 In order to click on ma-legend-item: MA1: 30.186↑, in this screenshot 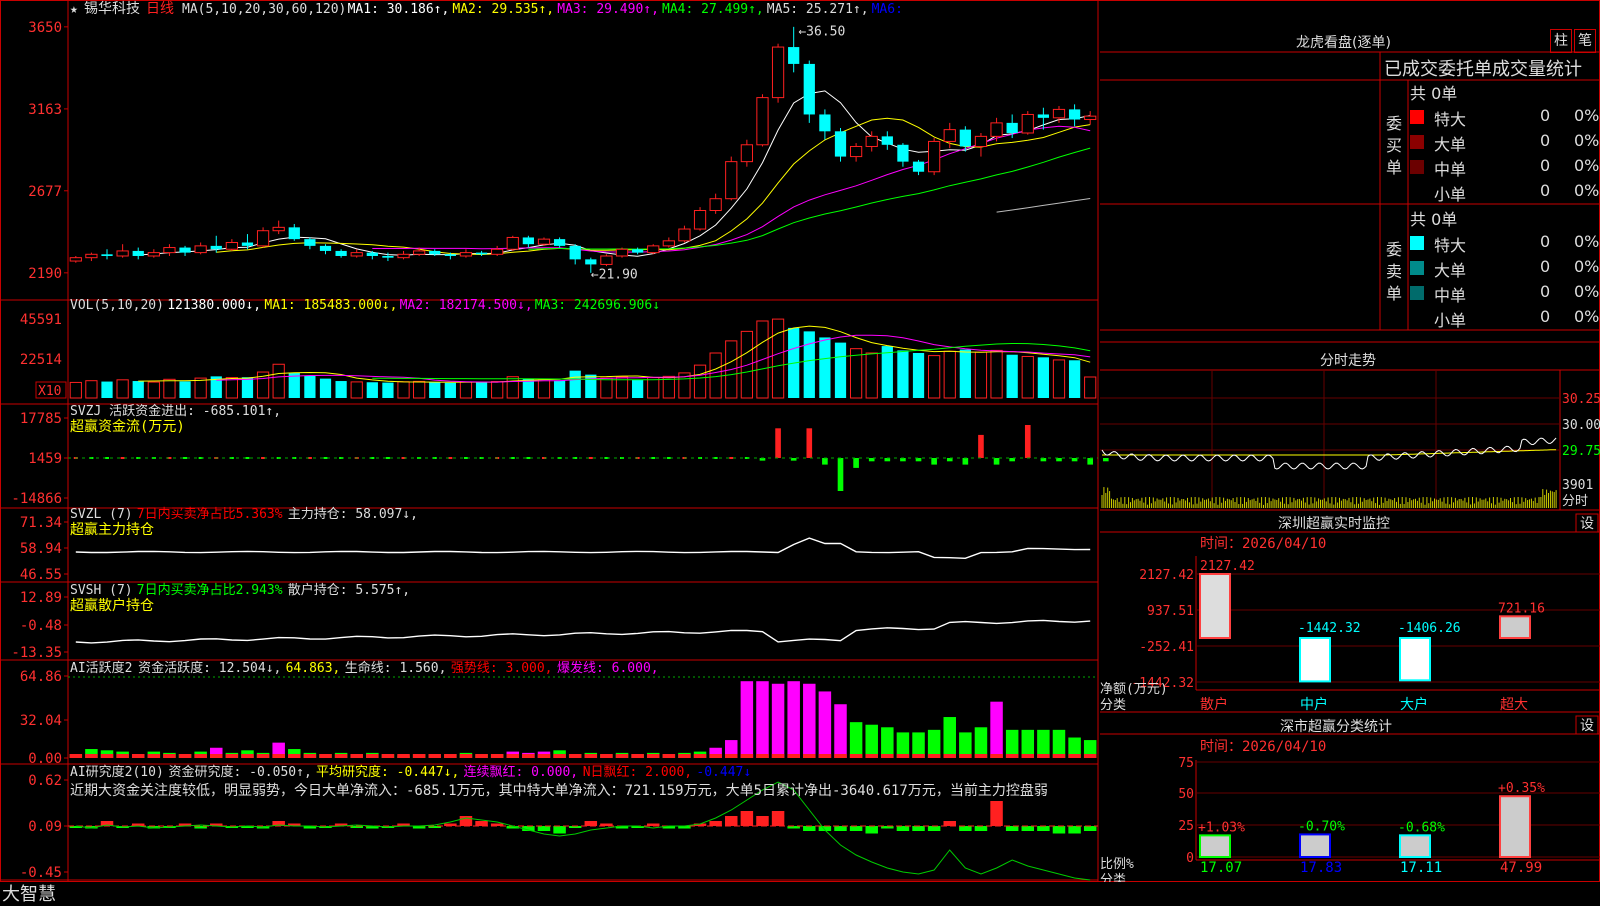, I will do `click(399, 9)`.